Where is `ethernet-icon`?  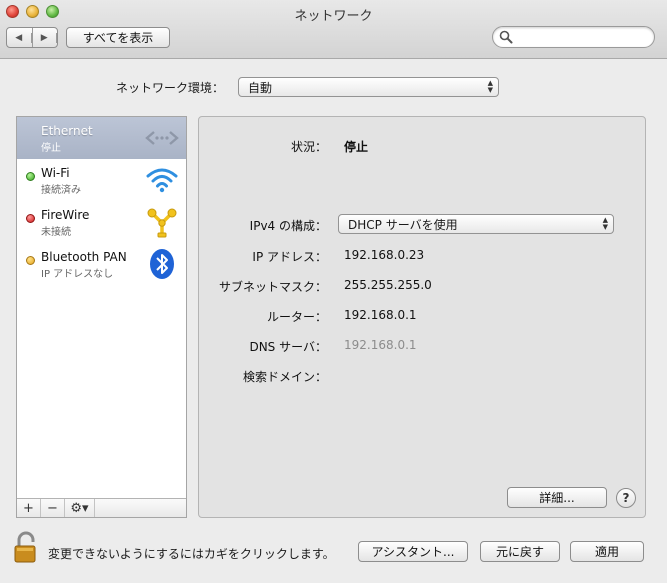 ethernet-icon is located at coordinates (162, 138).